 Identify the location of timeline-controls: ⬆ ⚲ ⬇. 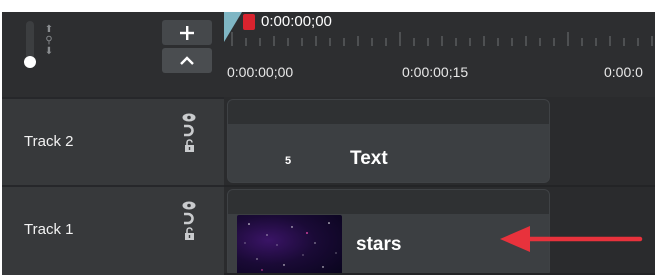
(111, 54).